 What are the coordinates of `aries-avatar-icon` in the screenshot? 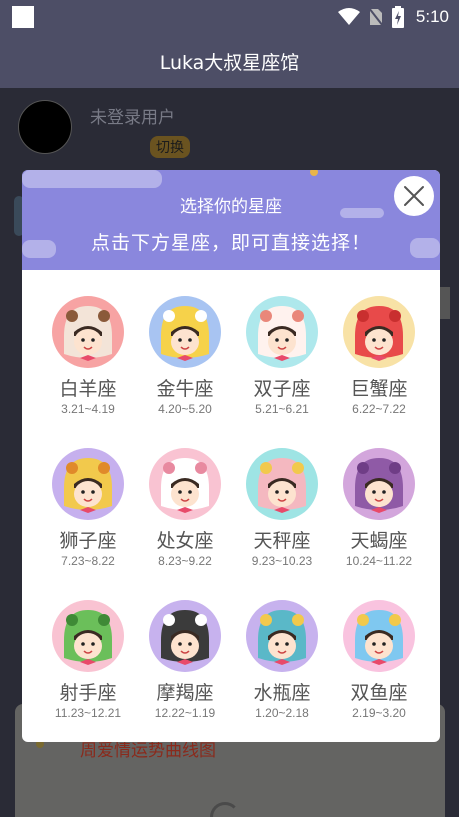 It's located at (88, 332).